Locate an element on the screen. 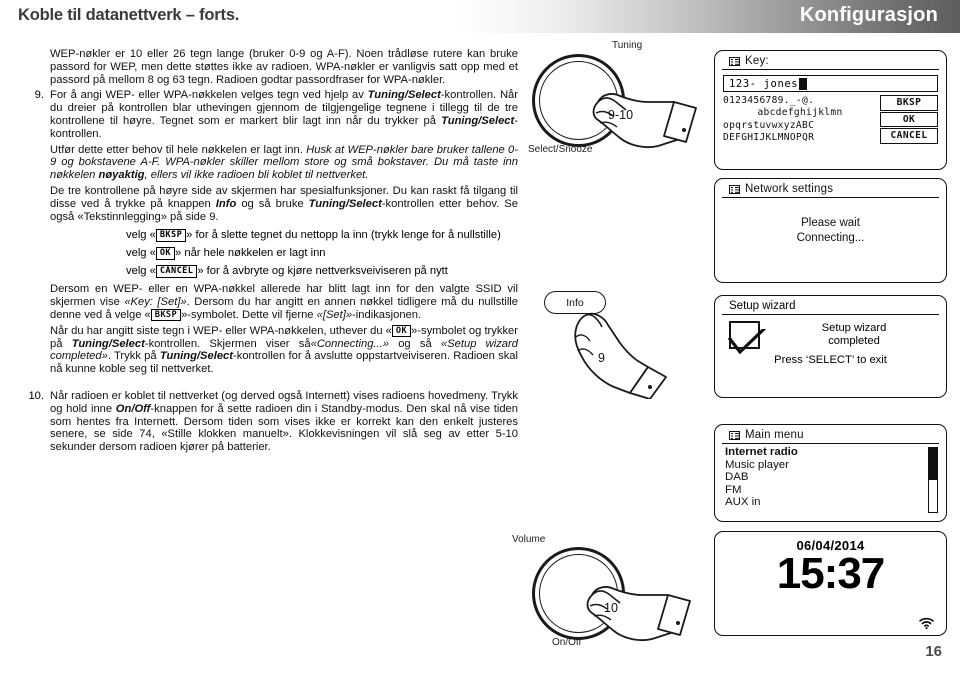 This screenshot has height=675, width=960. emphasis-info: Info is located at coordinates (226, 203).